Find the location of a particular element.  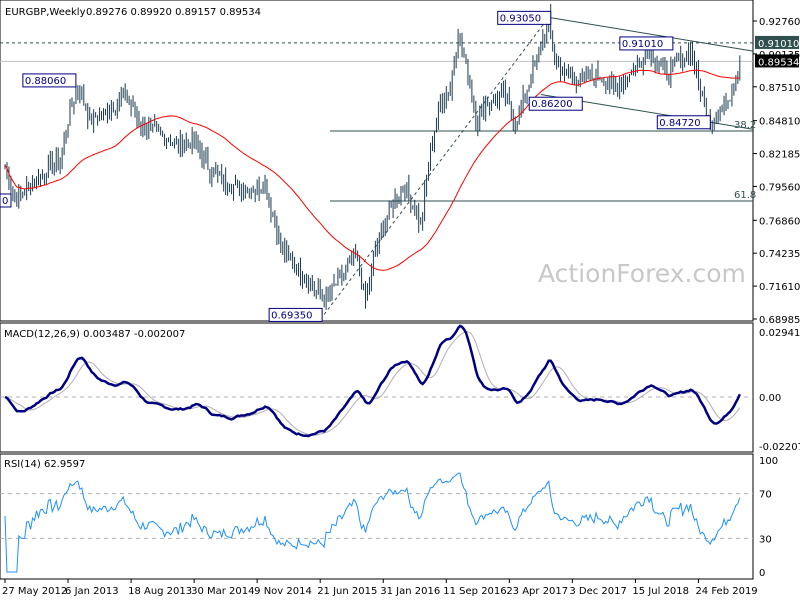

macd-y-label: 0.029412 is located at coordinates (779, 333).